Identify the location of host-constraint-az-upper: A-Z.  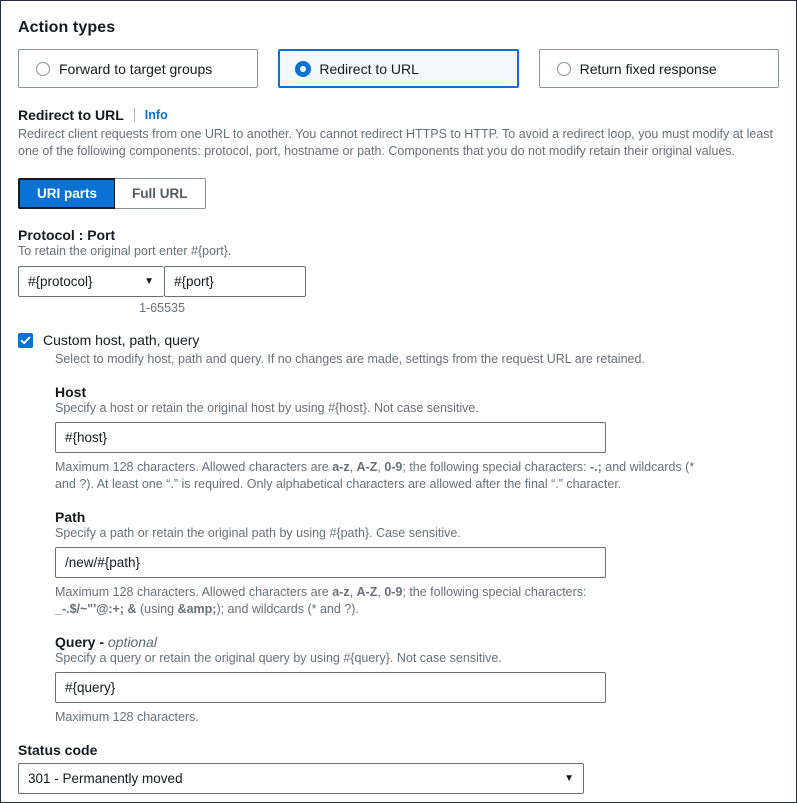
(367, 467).